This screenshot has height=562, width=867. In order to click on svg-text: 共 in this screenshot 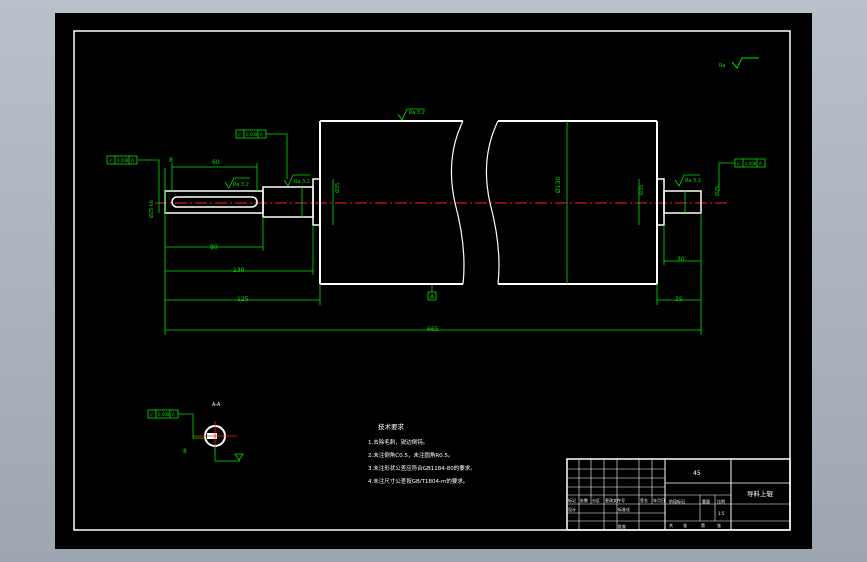, I will do `click(671, 525)`.